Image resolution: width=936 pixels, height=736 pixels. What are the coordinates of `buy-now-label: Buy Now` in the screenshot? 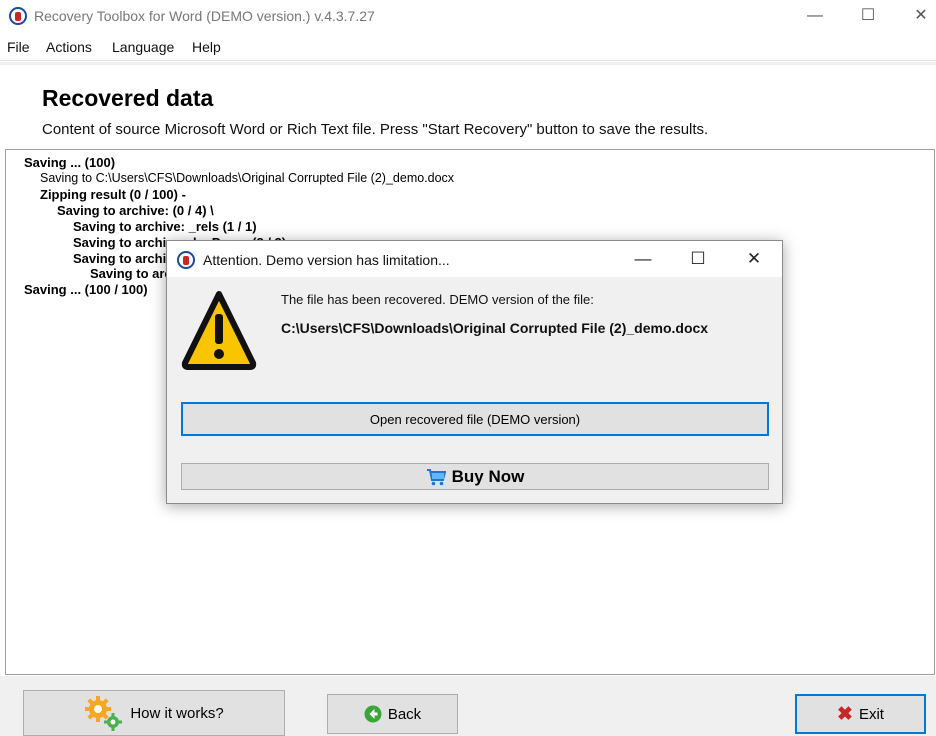 It's located at (488, 476).